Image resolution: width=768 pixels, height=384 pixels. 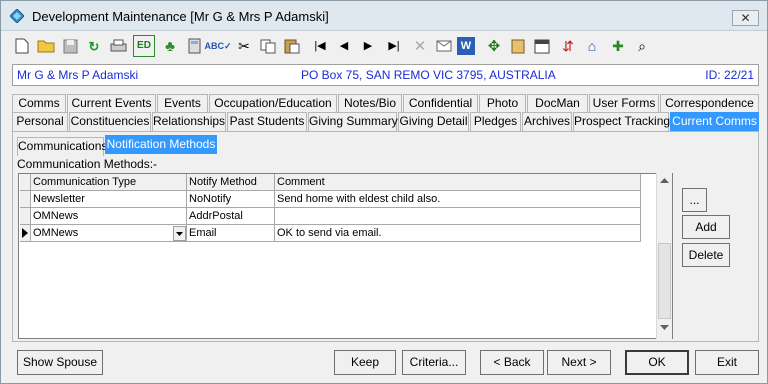 I want to click on tab-giving-summary: Giving Summary, so click(x=353, y=121).